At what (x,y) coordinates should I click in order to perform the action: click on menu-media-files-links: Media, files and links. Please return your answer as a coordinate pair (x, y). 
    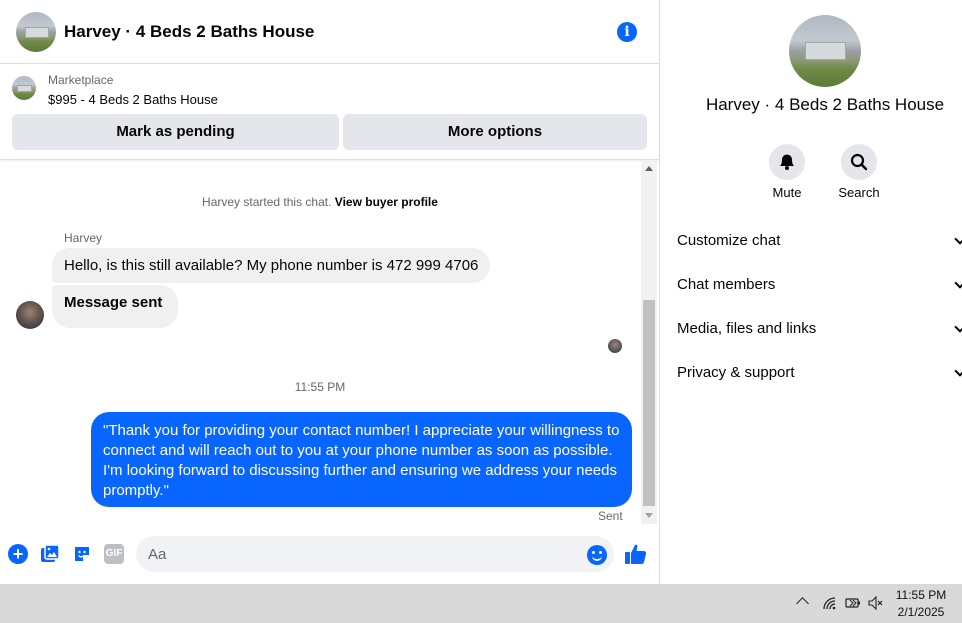
    Looking at the image, I should click on (819, 328).